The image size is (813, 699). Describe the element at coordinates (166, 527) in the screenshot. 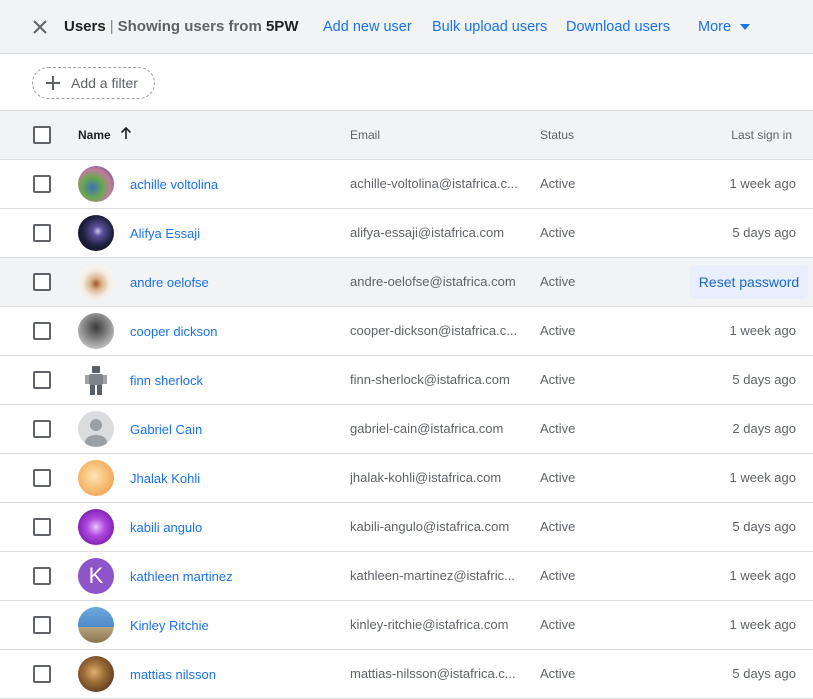

I see `user-name-link: kabili angulo` at that location.